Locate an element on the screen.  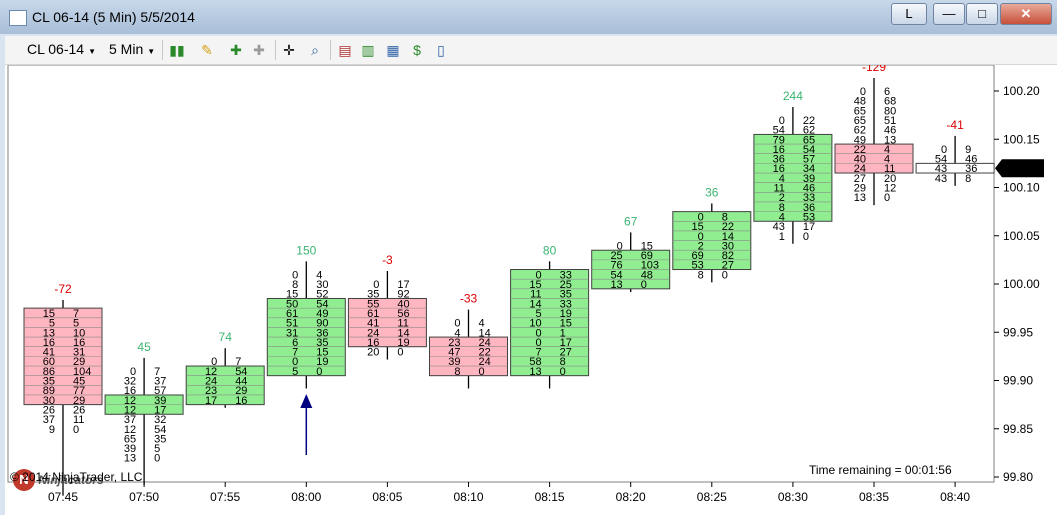
y-tick-label: 99.85 is located at coordinates (1018, 429).